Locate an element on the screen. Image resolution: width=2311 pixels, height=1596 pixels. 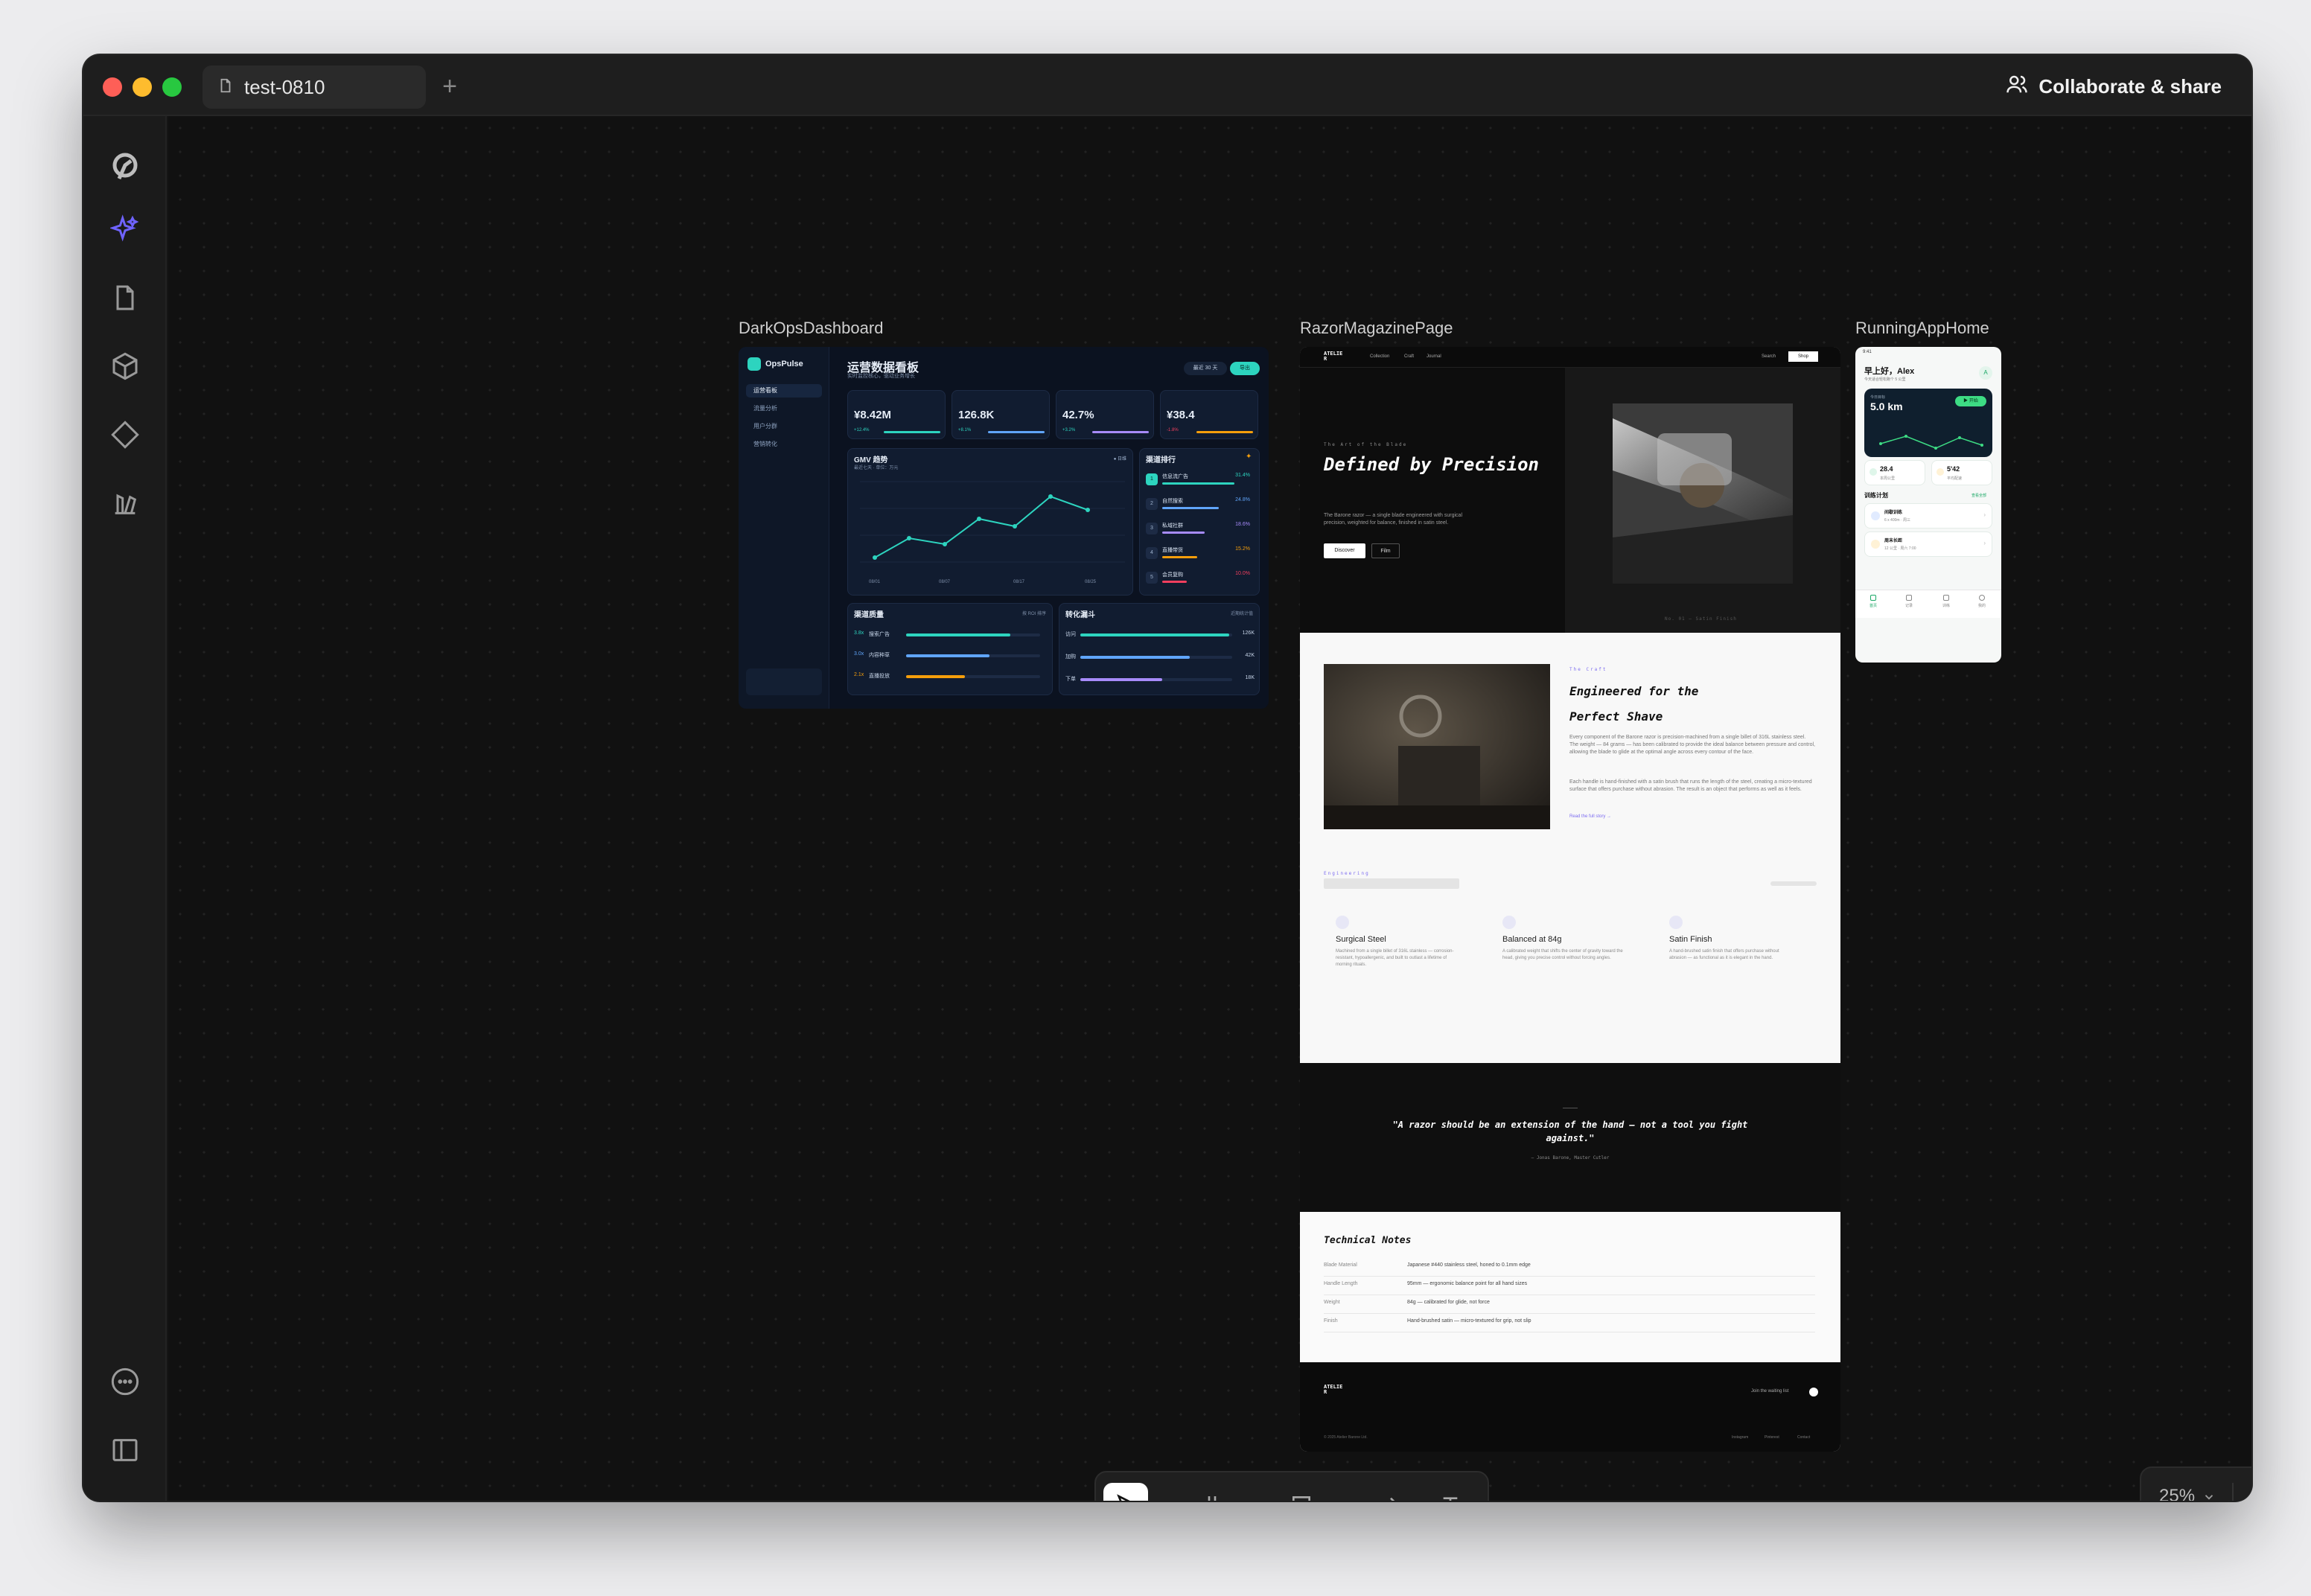
dashboard-nav-item: 用户分群 is located at coordinates (784, 426).